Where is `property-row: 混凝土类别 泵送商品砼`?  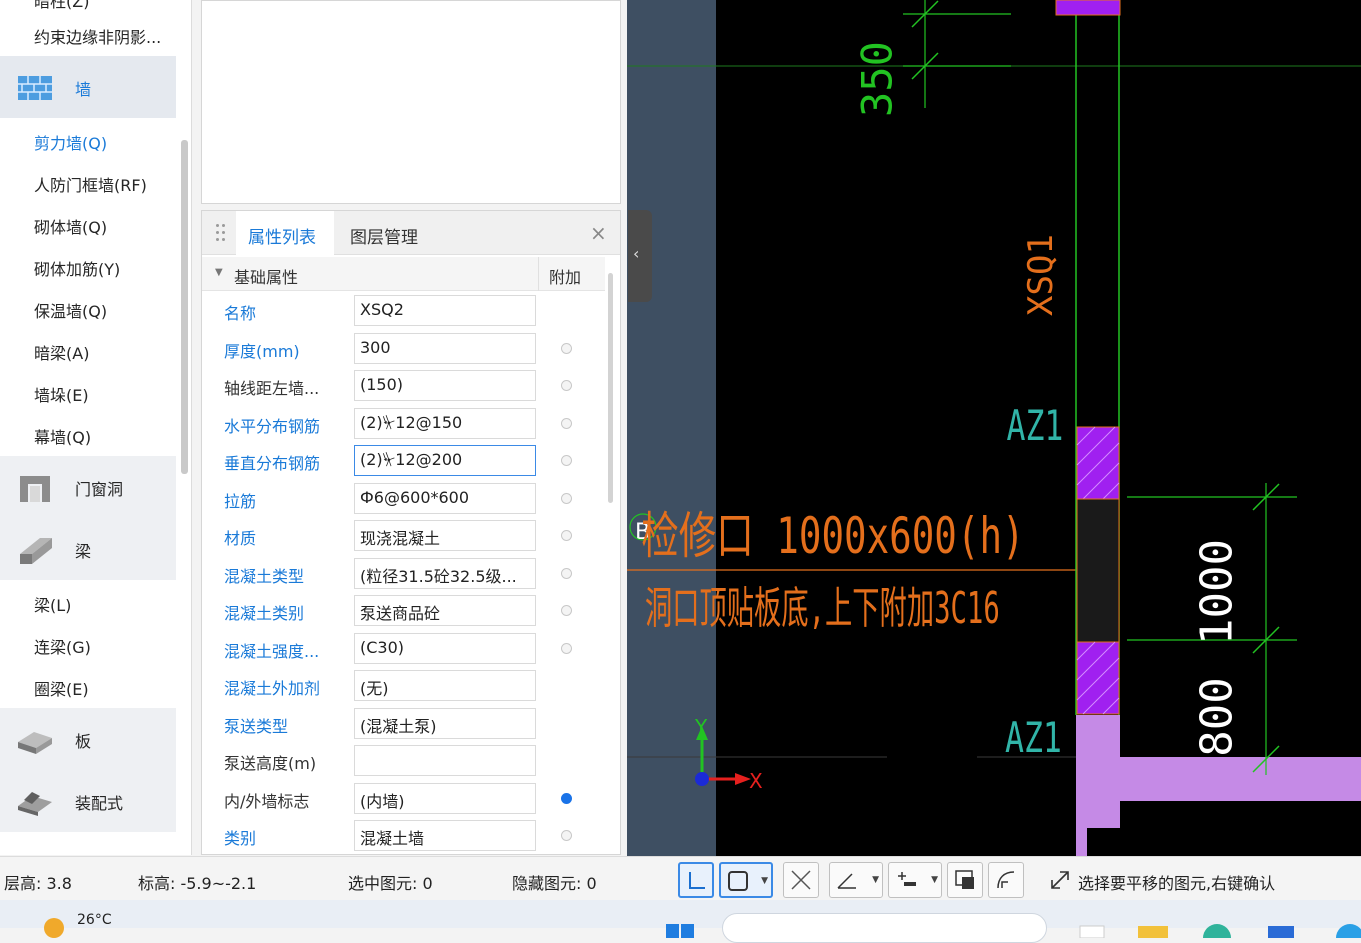
property-row: 混凝土类别 泵送商品砼 is located at coordinates (403, 610).